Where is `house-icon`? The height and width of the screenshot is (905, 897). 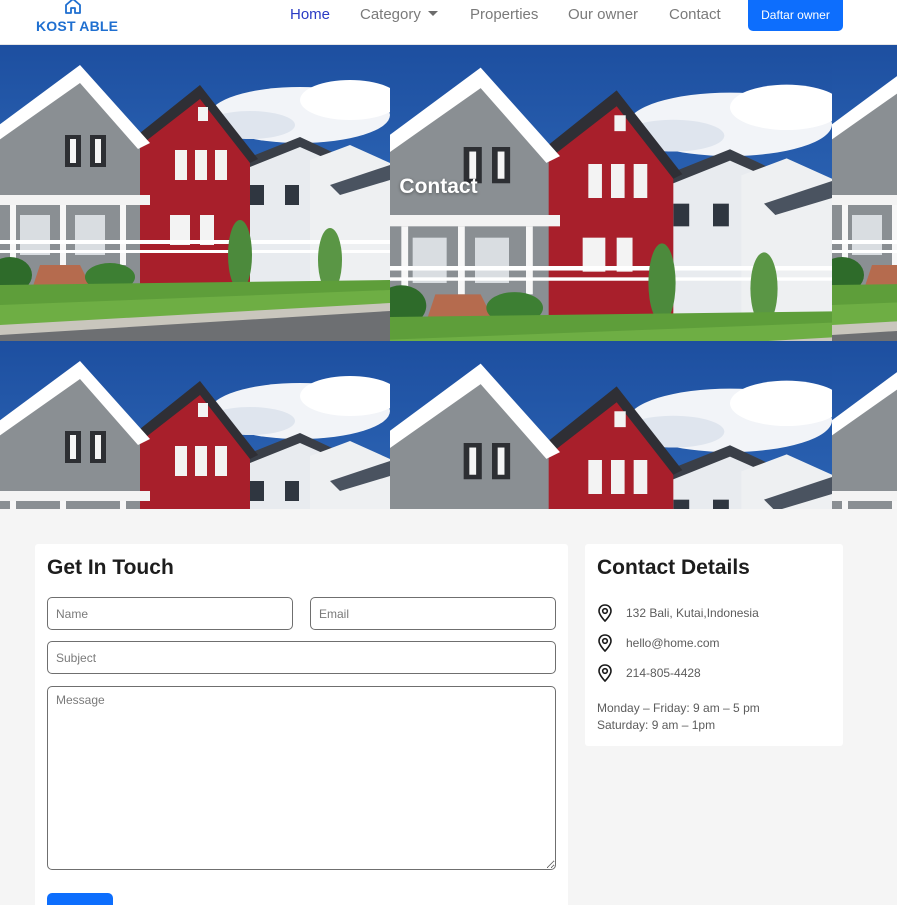
house-icon is located at coordinates (73, 7).